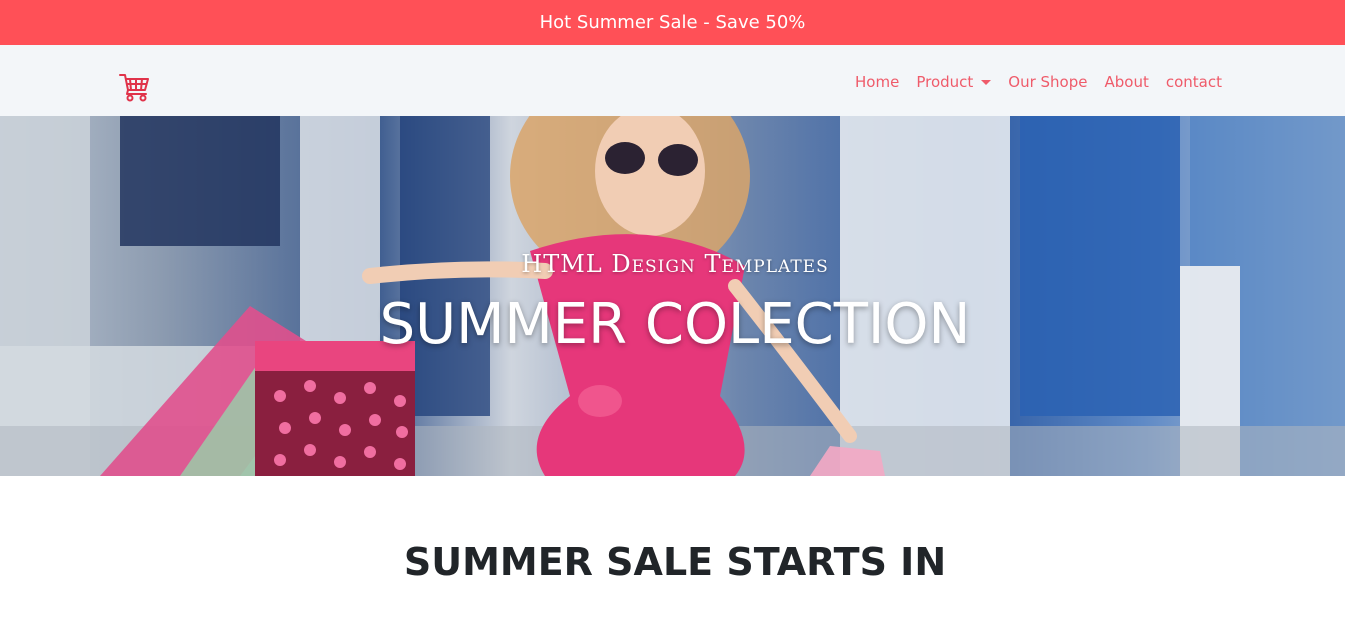 This screenshot has height=621, width=1345. What do you see at coordinates (672, 80) in the screenshot?
I see `navbar: Home Product Our Shope About contact` at bounding box center [672, 80].